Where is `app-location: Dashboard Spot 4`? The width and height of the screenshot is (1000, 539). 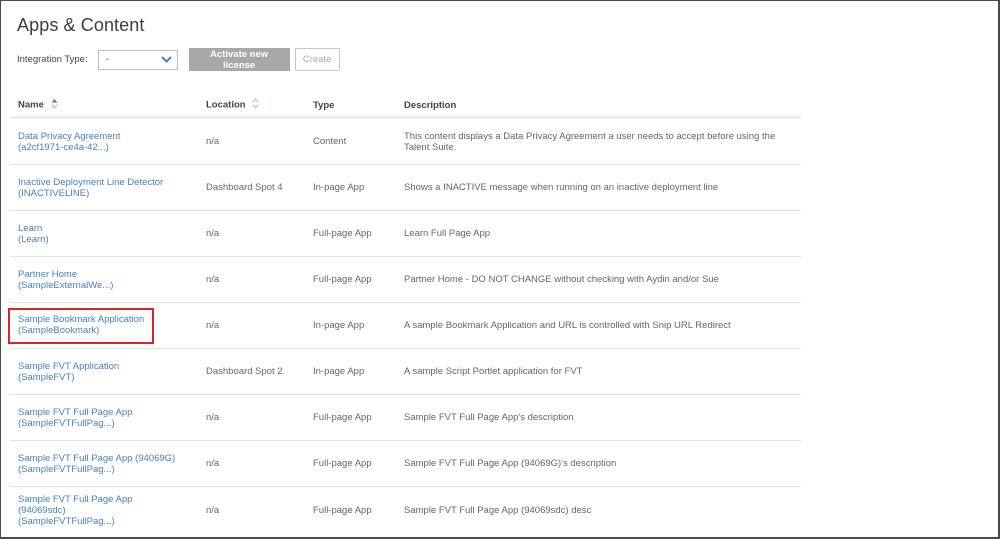
app-location: Dashboard Spot 4 is located at coordinates (251, 187).